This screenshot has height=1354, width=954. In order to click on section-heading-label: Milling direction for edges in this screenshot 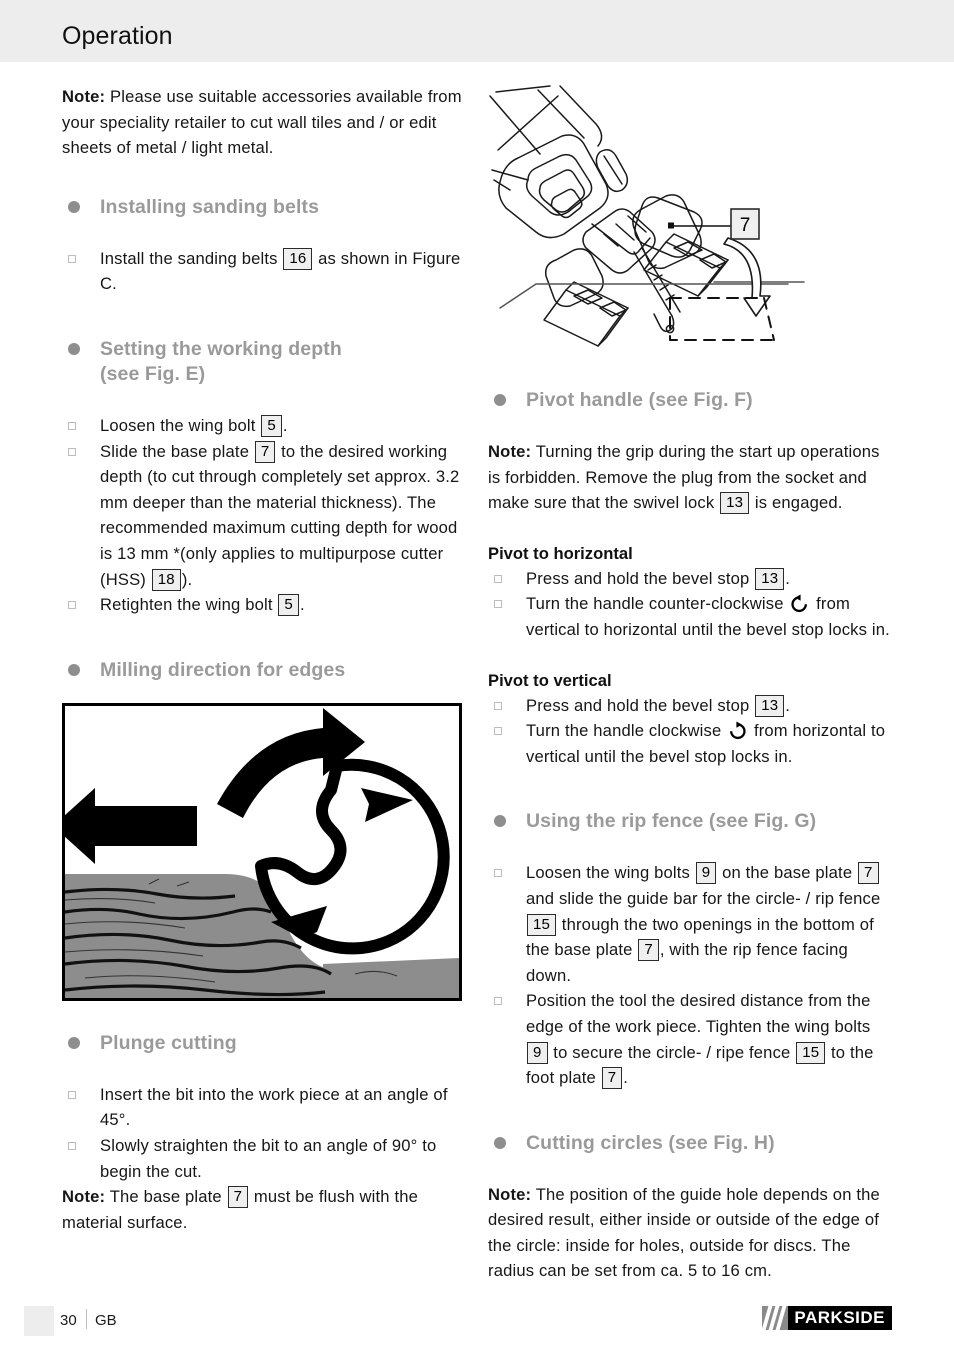, I will do `click(223, 669)`.